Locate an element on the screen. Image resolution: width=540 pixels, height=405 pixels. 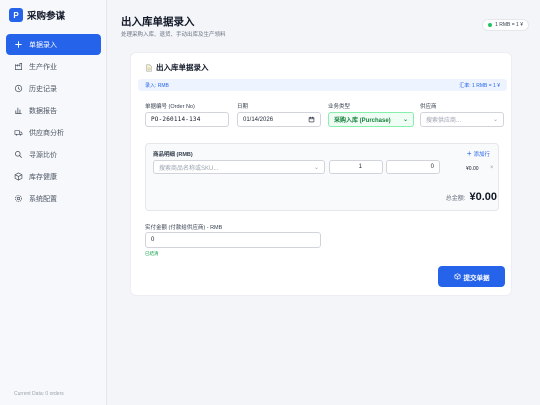
sidebar-nav: 单据录入生产作业历史记录数据报告供应商分析寻源比价库存健康系统配置 is located at coordinates (53, 122).